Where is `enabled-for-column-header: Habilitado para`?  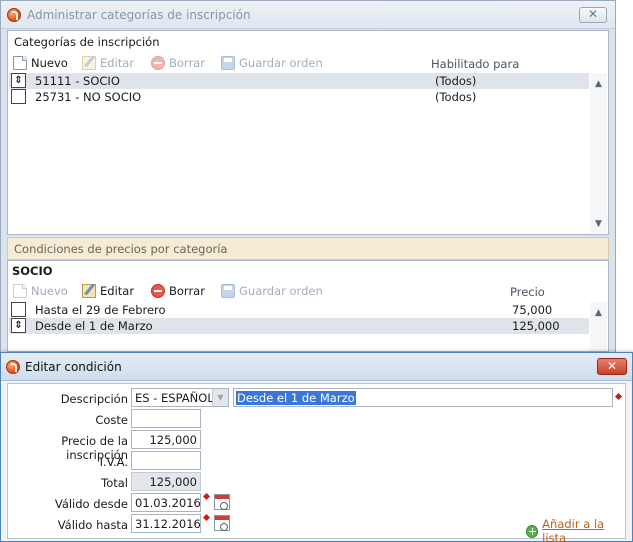 enabled-for-column-header: Habilitado para is located at coordinates (475, 64).